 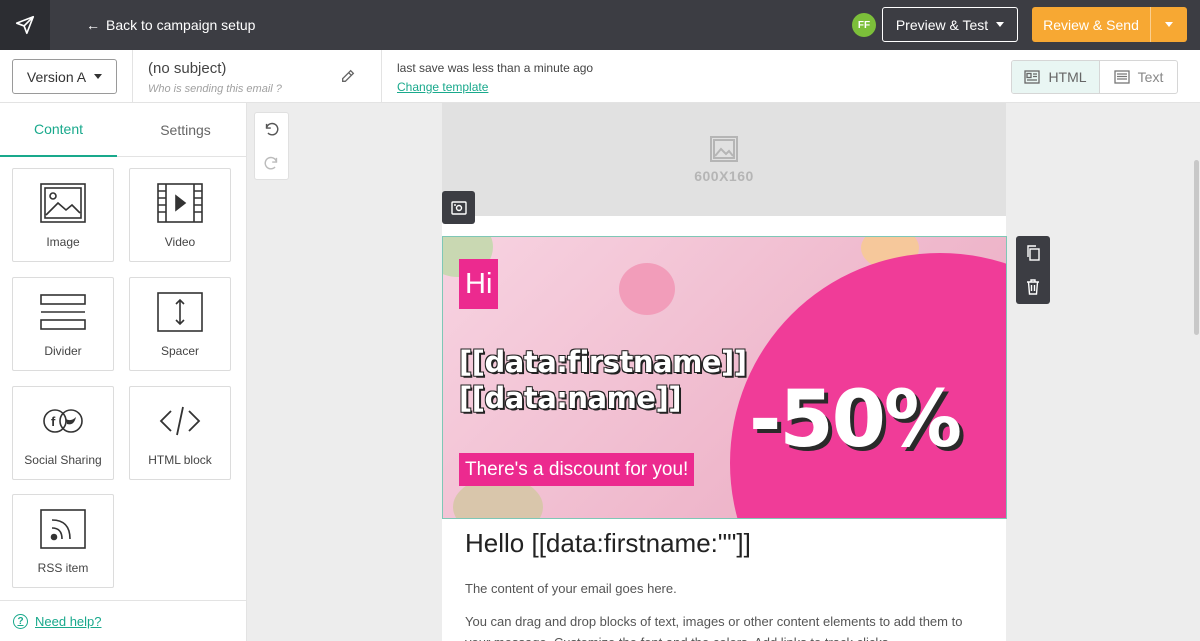 I want to click on text-label: Text, so click(x=1150, y=77).